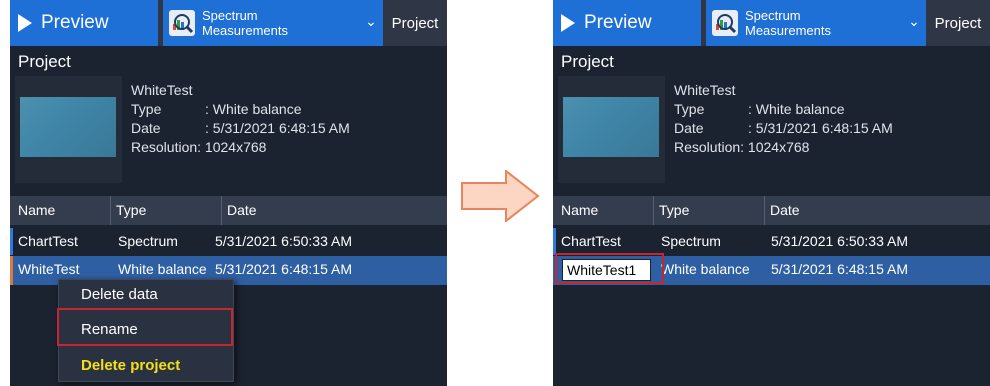 The width and height of the screenshot is (990, 386). What do you see at coordinates (130, 365) in the screenshot?
I see `menu-item-delete-project: Delete project` at bounding box center [130, 365].